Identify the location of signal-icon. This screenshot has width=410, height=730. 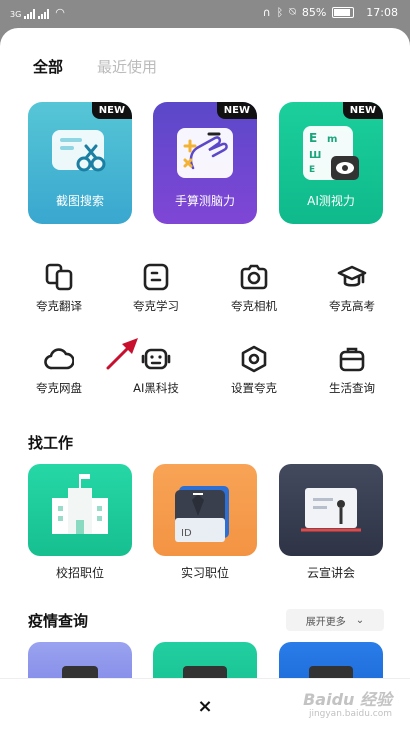
(30, 14).